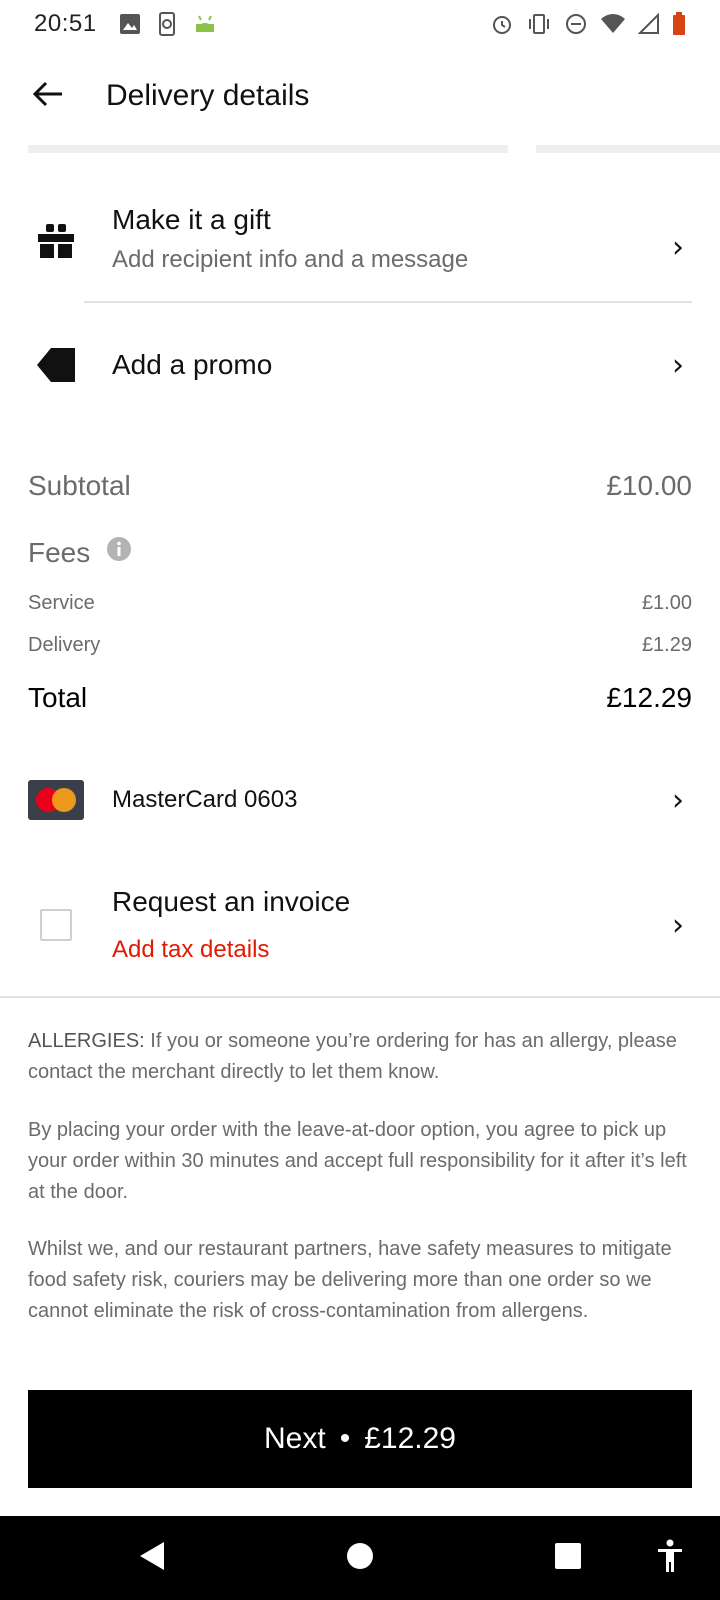 The height and width of the screenshot is (1600, 720). I want to click on arrow-left-icon, so click(48, 96).